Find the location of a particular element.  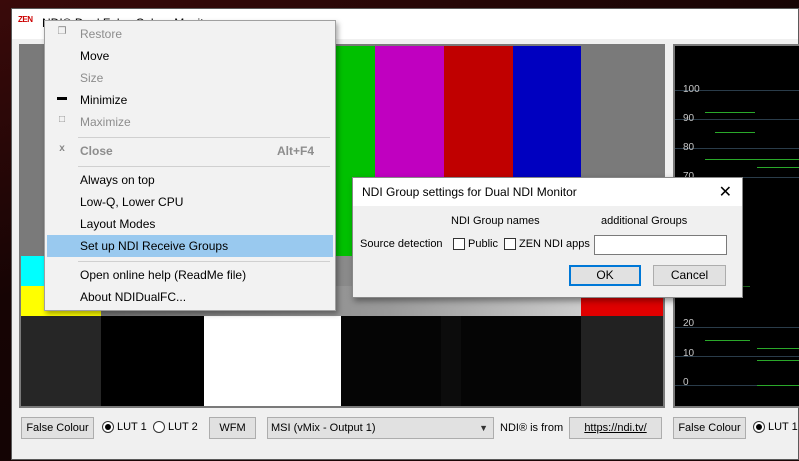

menu-item-label: Minimize is located at coordinates (104, 100).